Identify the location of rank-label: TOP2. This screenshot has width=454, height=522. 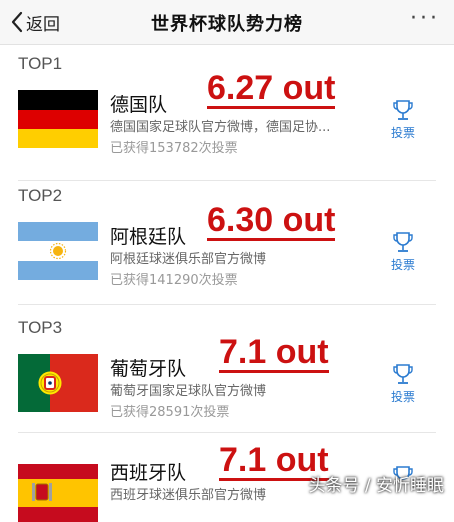
(40, 195).